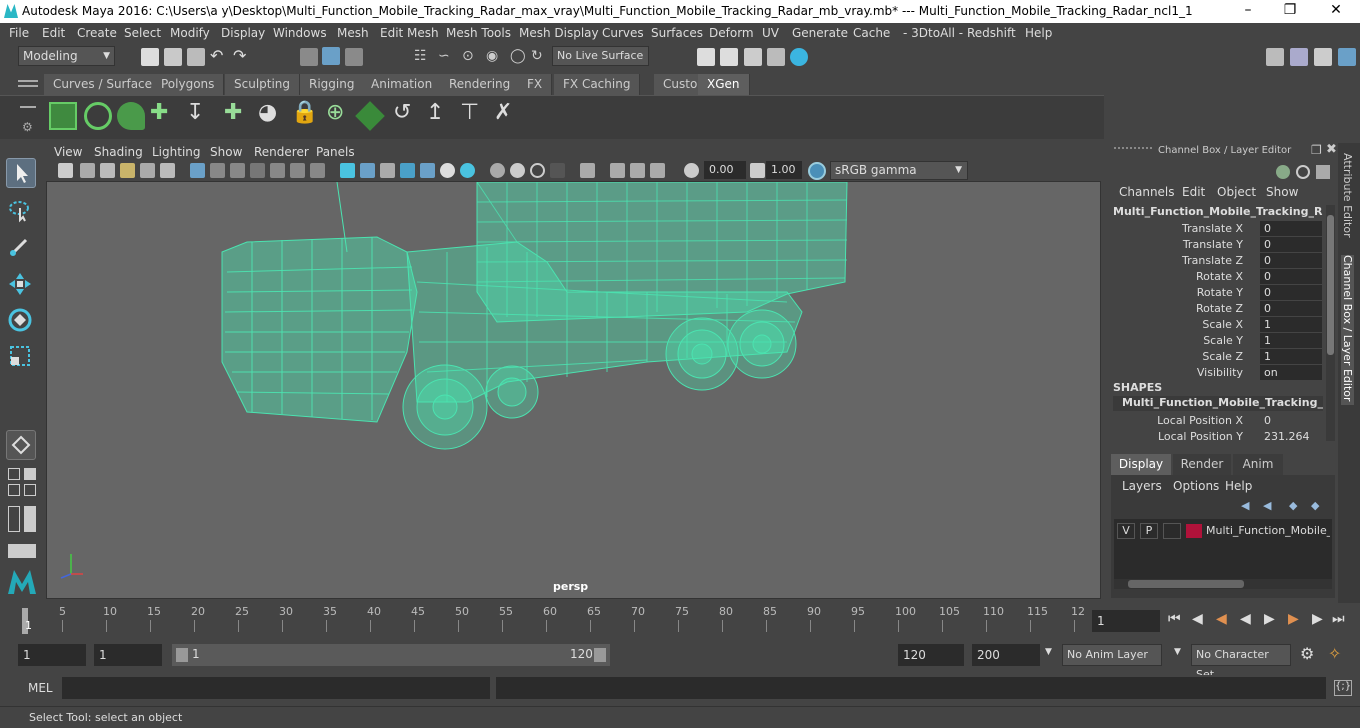  Describe the element at coordinates (367, 170) in the screenshot. I see `smooth-shade-icon` at that location.